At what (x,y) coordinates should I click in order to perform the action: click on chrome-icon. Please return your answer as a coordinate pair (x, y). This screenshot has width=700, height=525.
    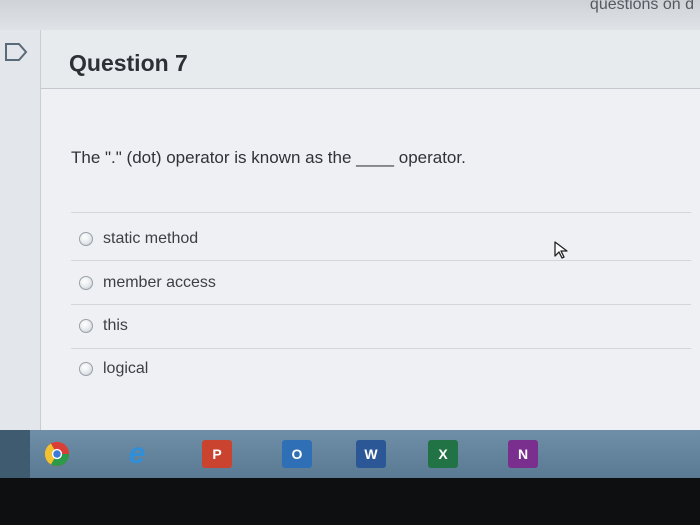
    Looking at the image, I should click on (57, 454).